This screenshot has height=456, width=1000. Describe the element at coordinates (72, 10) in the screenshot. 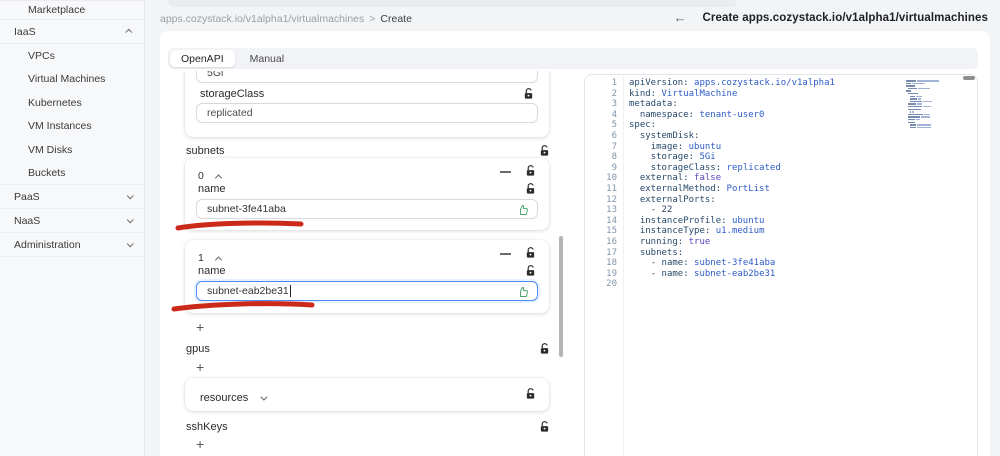

I see `sidebar-item-marketplace: Marketplace` at that location.